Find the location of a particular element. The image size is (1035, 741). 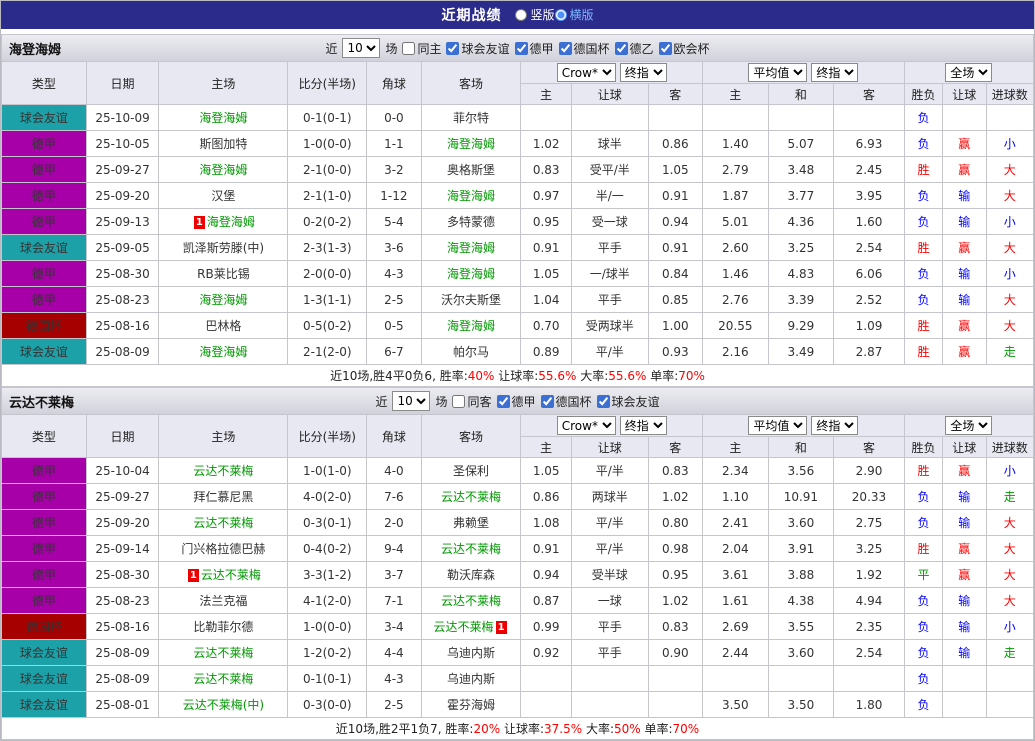

sub-column-header: 让球 is located at coordinates (964, 447).